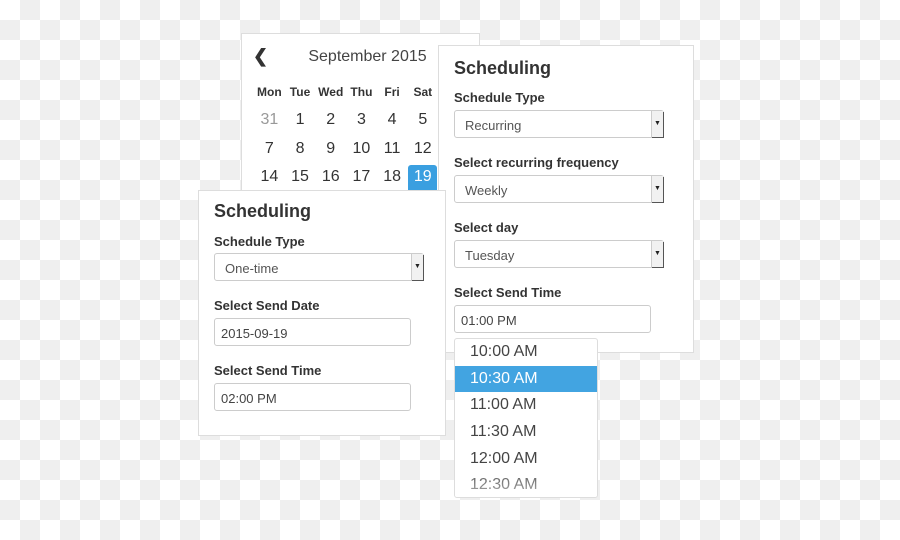 This screenshot has width=900, height=540. What do you see at coordinates (252, 268) in the screenshot?
I see `select-value: One-time` at bounding box center [252, 268].